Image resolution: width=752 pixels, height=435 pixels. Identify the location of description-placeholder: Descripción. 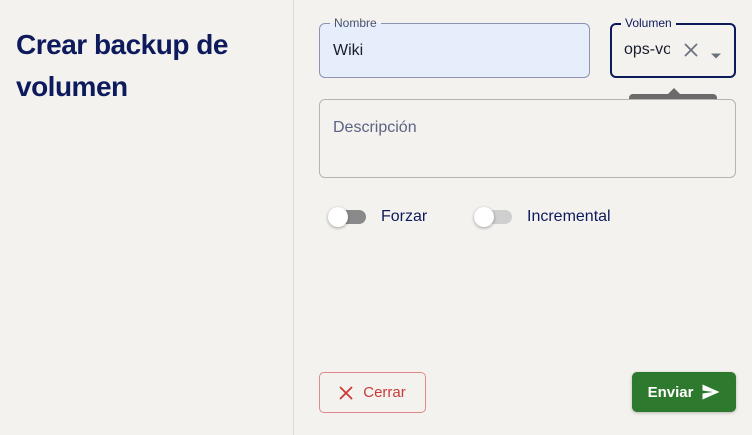
(375, 127).